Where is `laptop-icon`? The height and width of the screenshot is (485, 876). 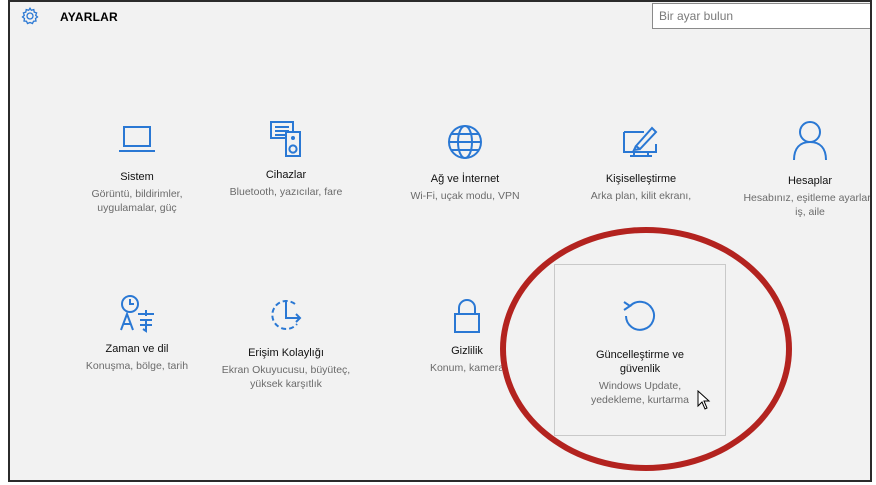
laptop-icon is located at coordinates (137, 139).